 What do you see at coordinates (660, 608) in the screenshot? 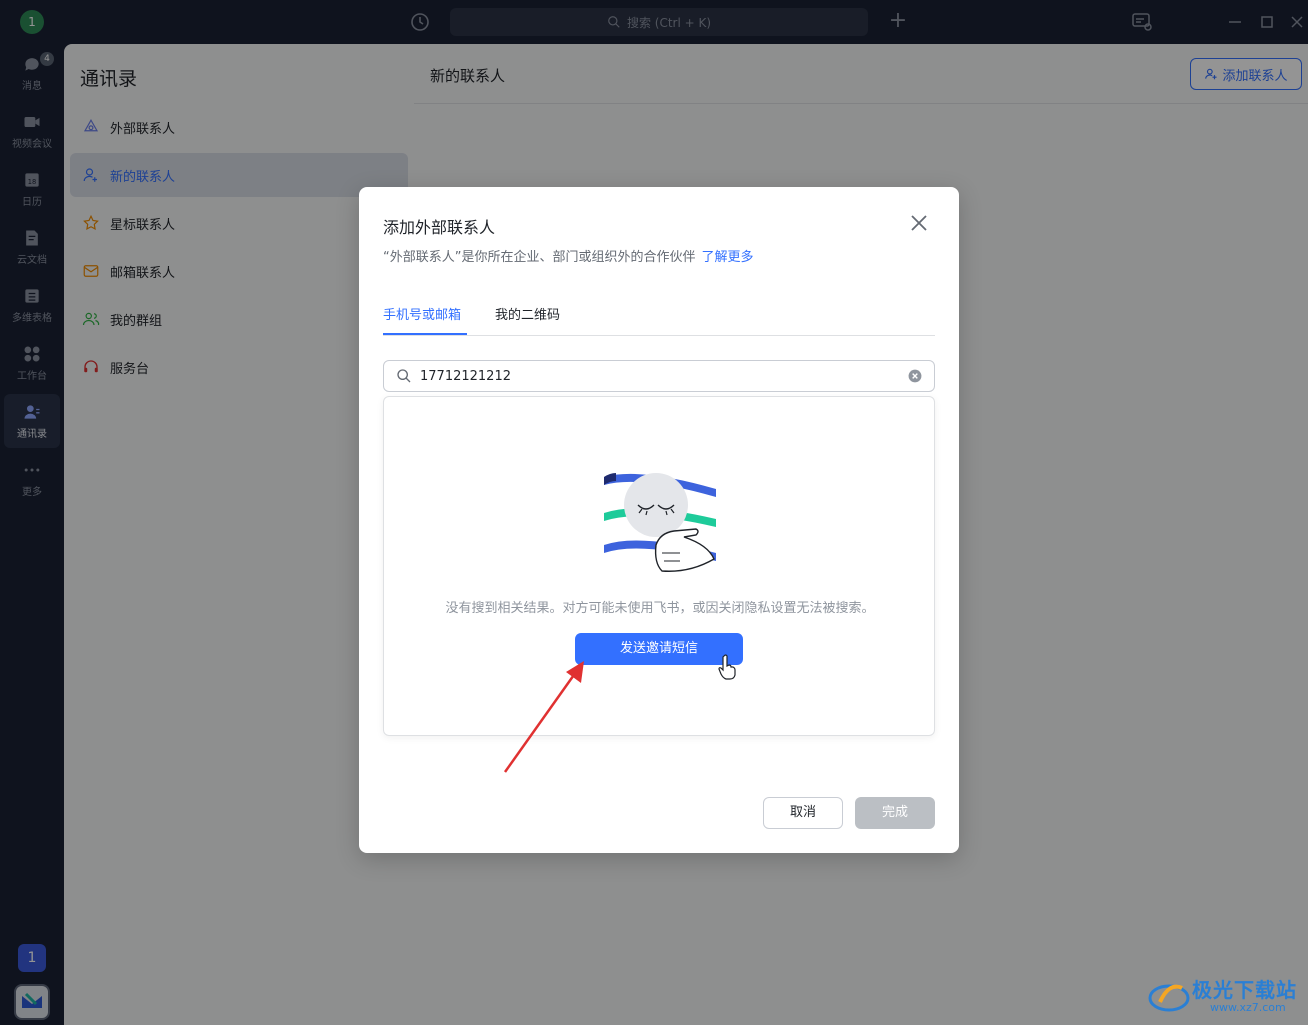
I see `no-results-message: 没有搜到相关结果。对方可能未使用飞书，或因关闭隐私设置无法被搜索。` at bounding box center [660, 608].